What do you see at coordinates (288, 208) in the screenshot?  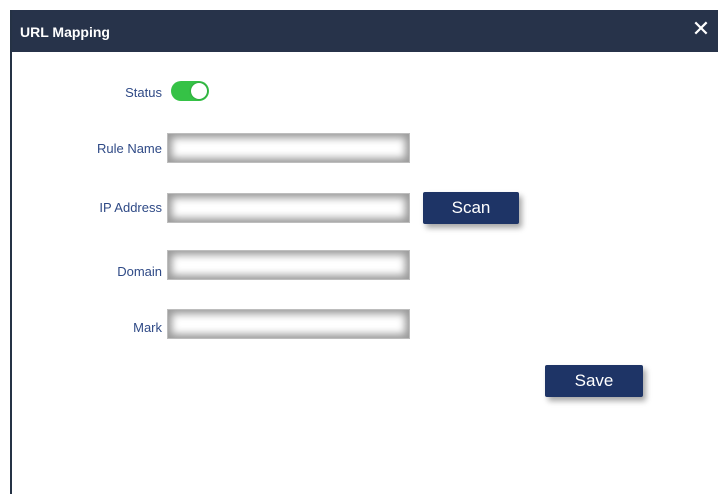 I see `ip-address-input` at bounding box center [288, 208].